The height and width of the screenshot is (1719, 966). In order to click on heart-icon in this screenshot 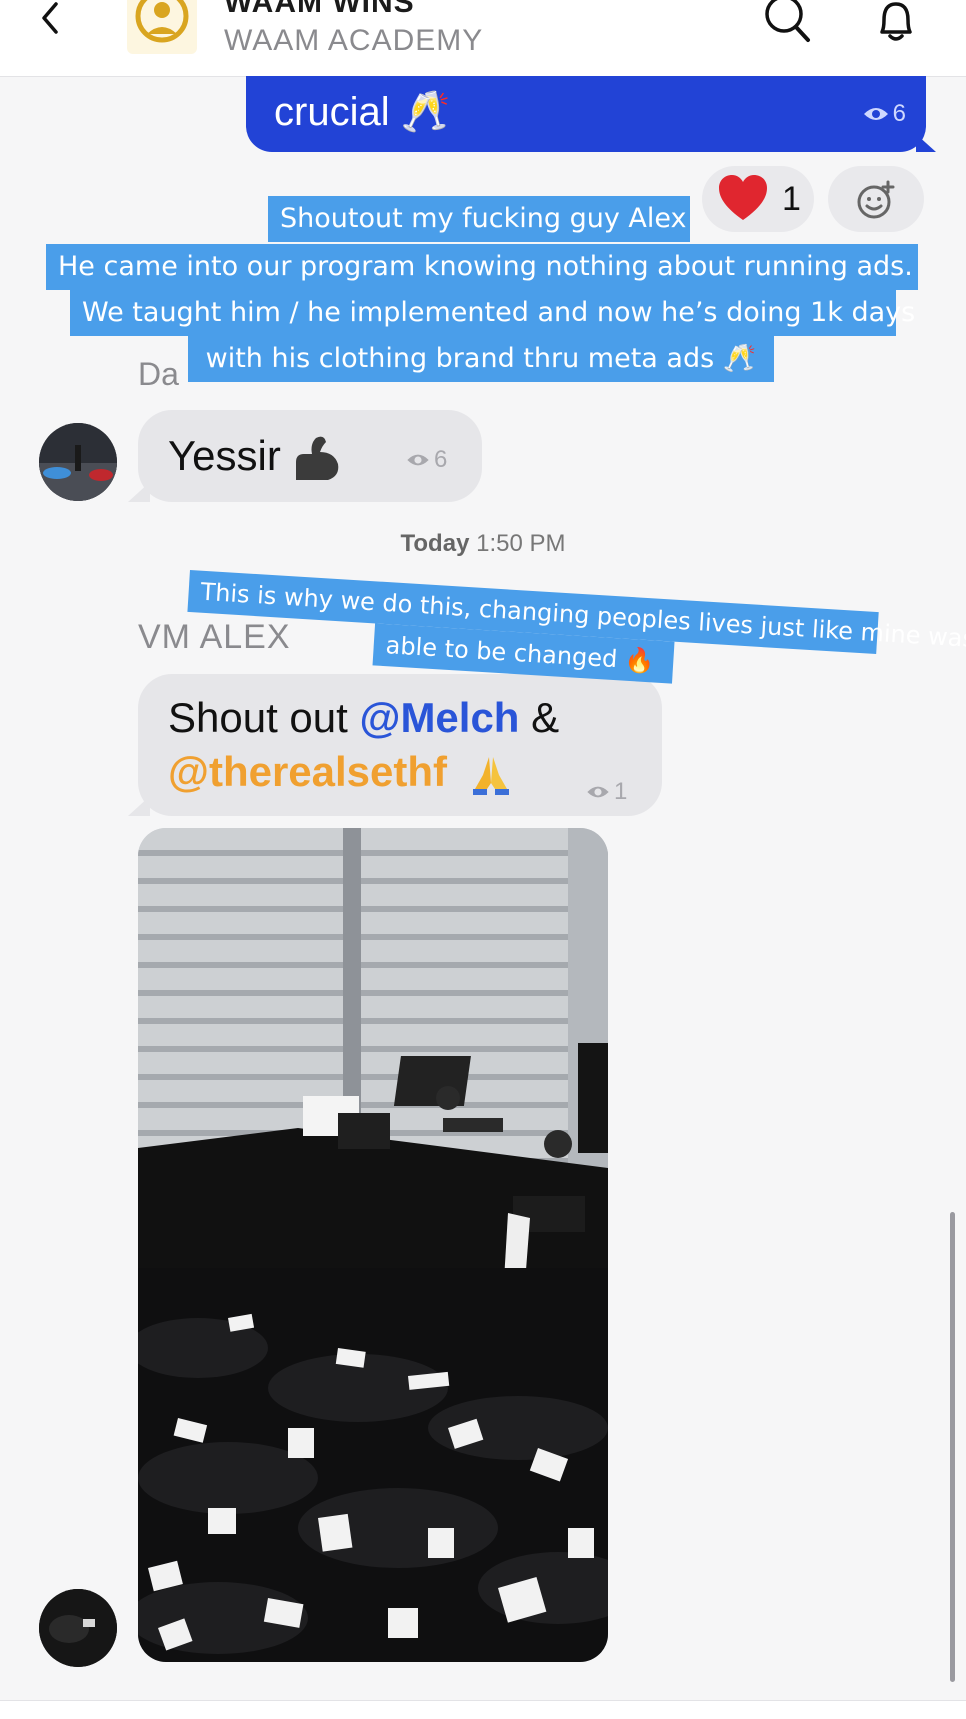, I will do `click(743, 197)`.